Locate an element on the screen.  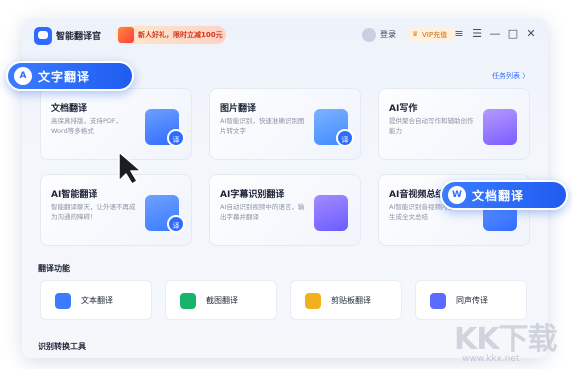
mouse-cursor-icon is located at coordinates (130, 168).